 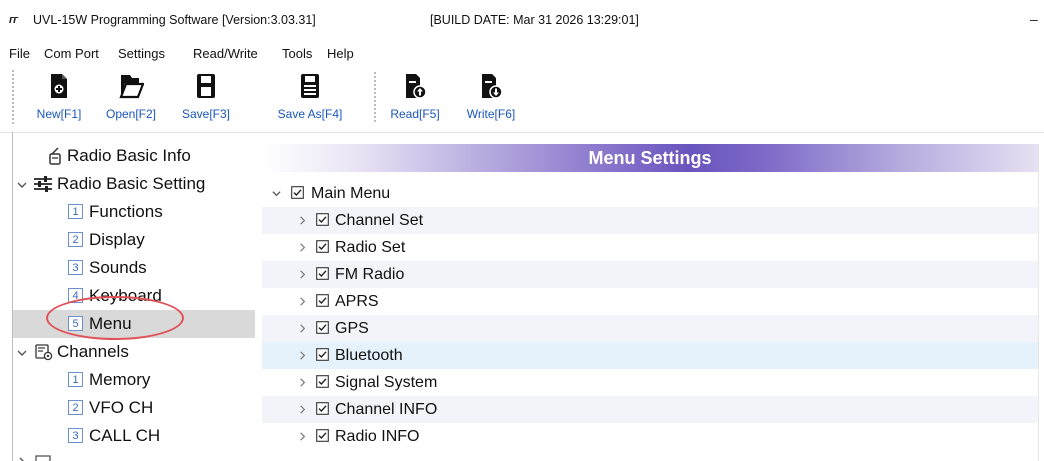 What do you see at coordinates (310, 114) in the screenshot?
I see `save-as-label: Save As[F4]` at bounding box center [310, 114].